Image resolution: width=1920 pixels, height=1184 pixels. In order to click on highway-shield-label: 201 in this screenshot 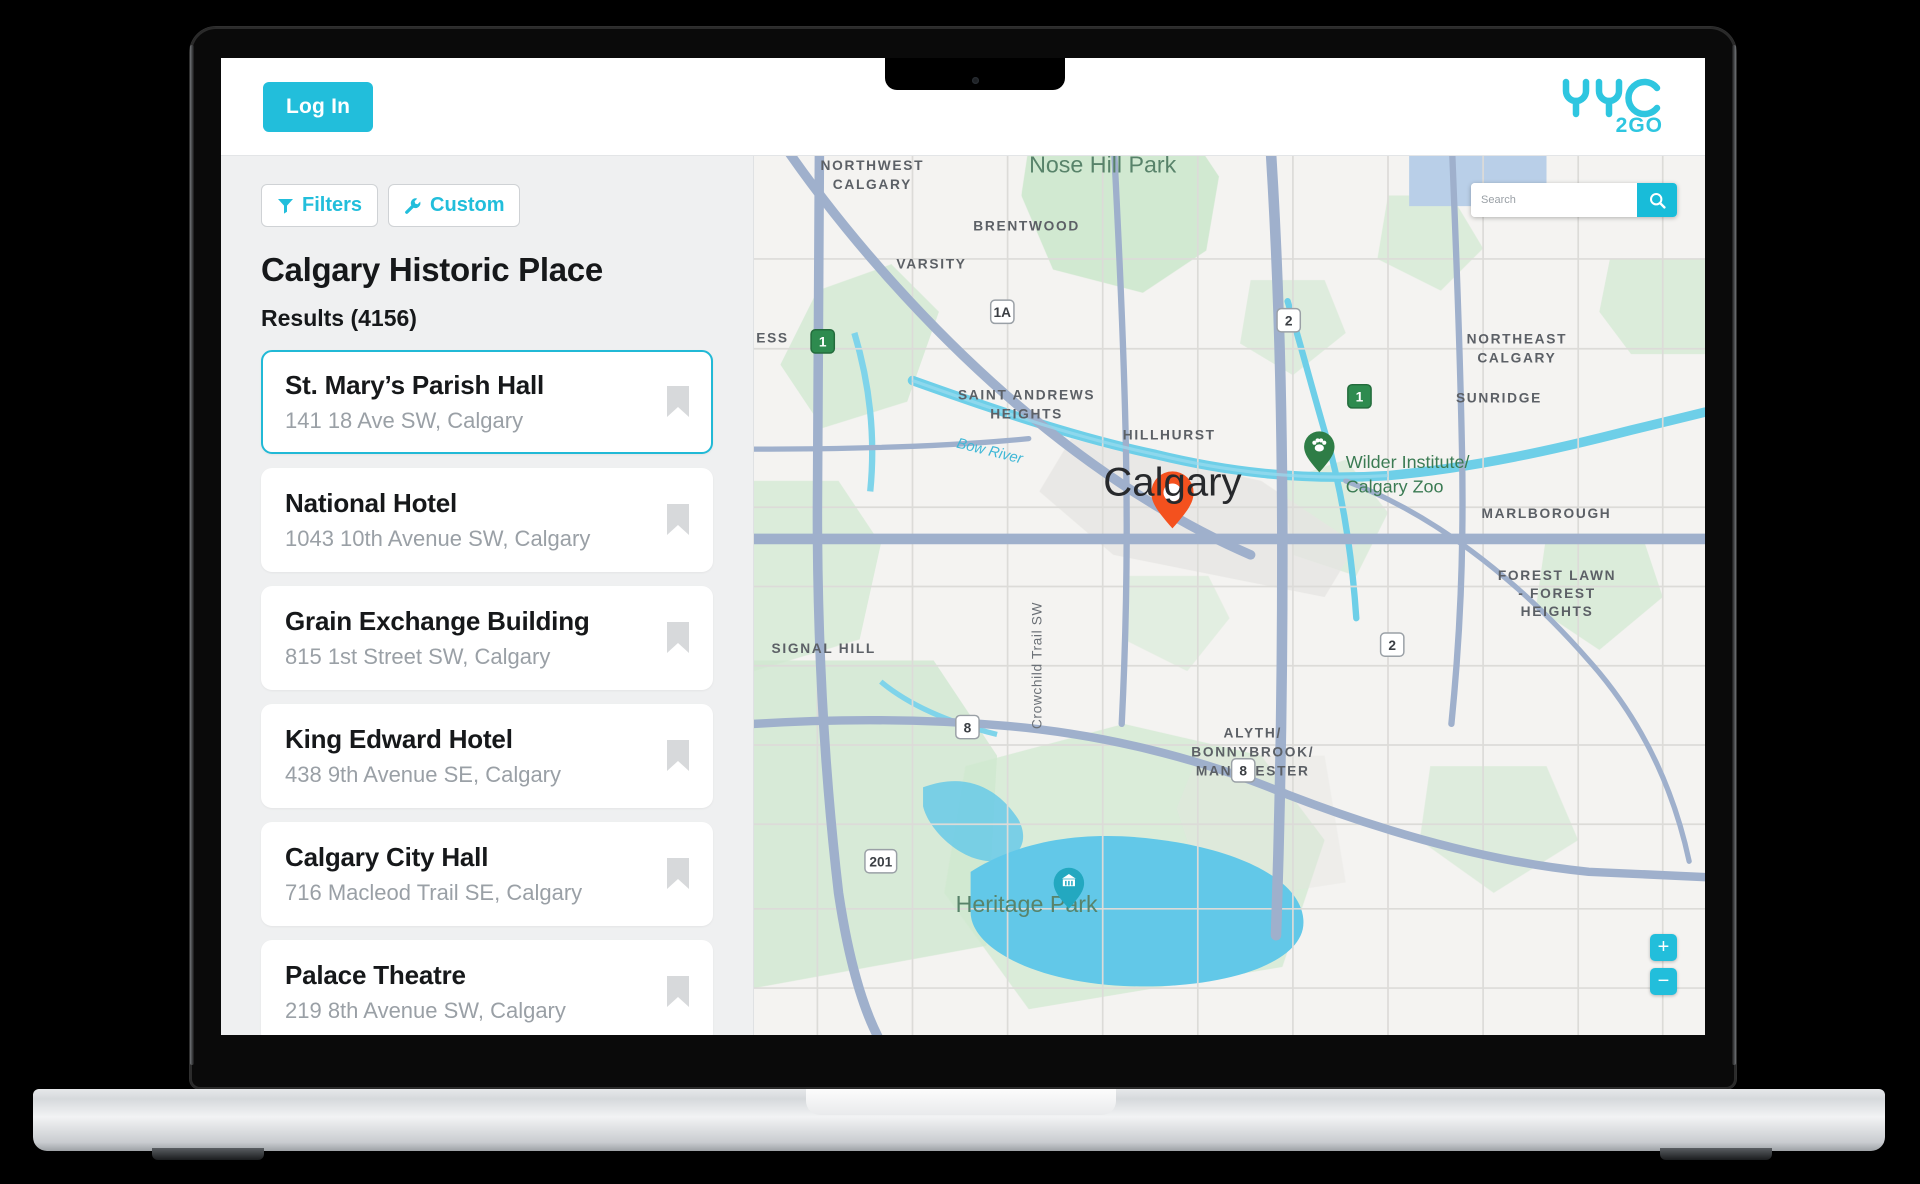, I will do `click(880, 862)`.